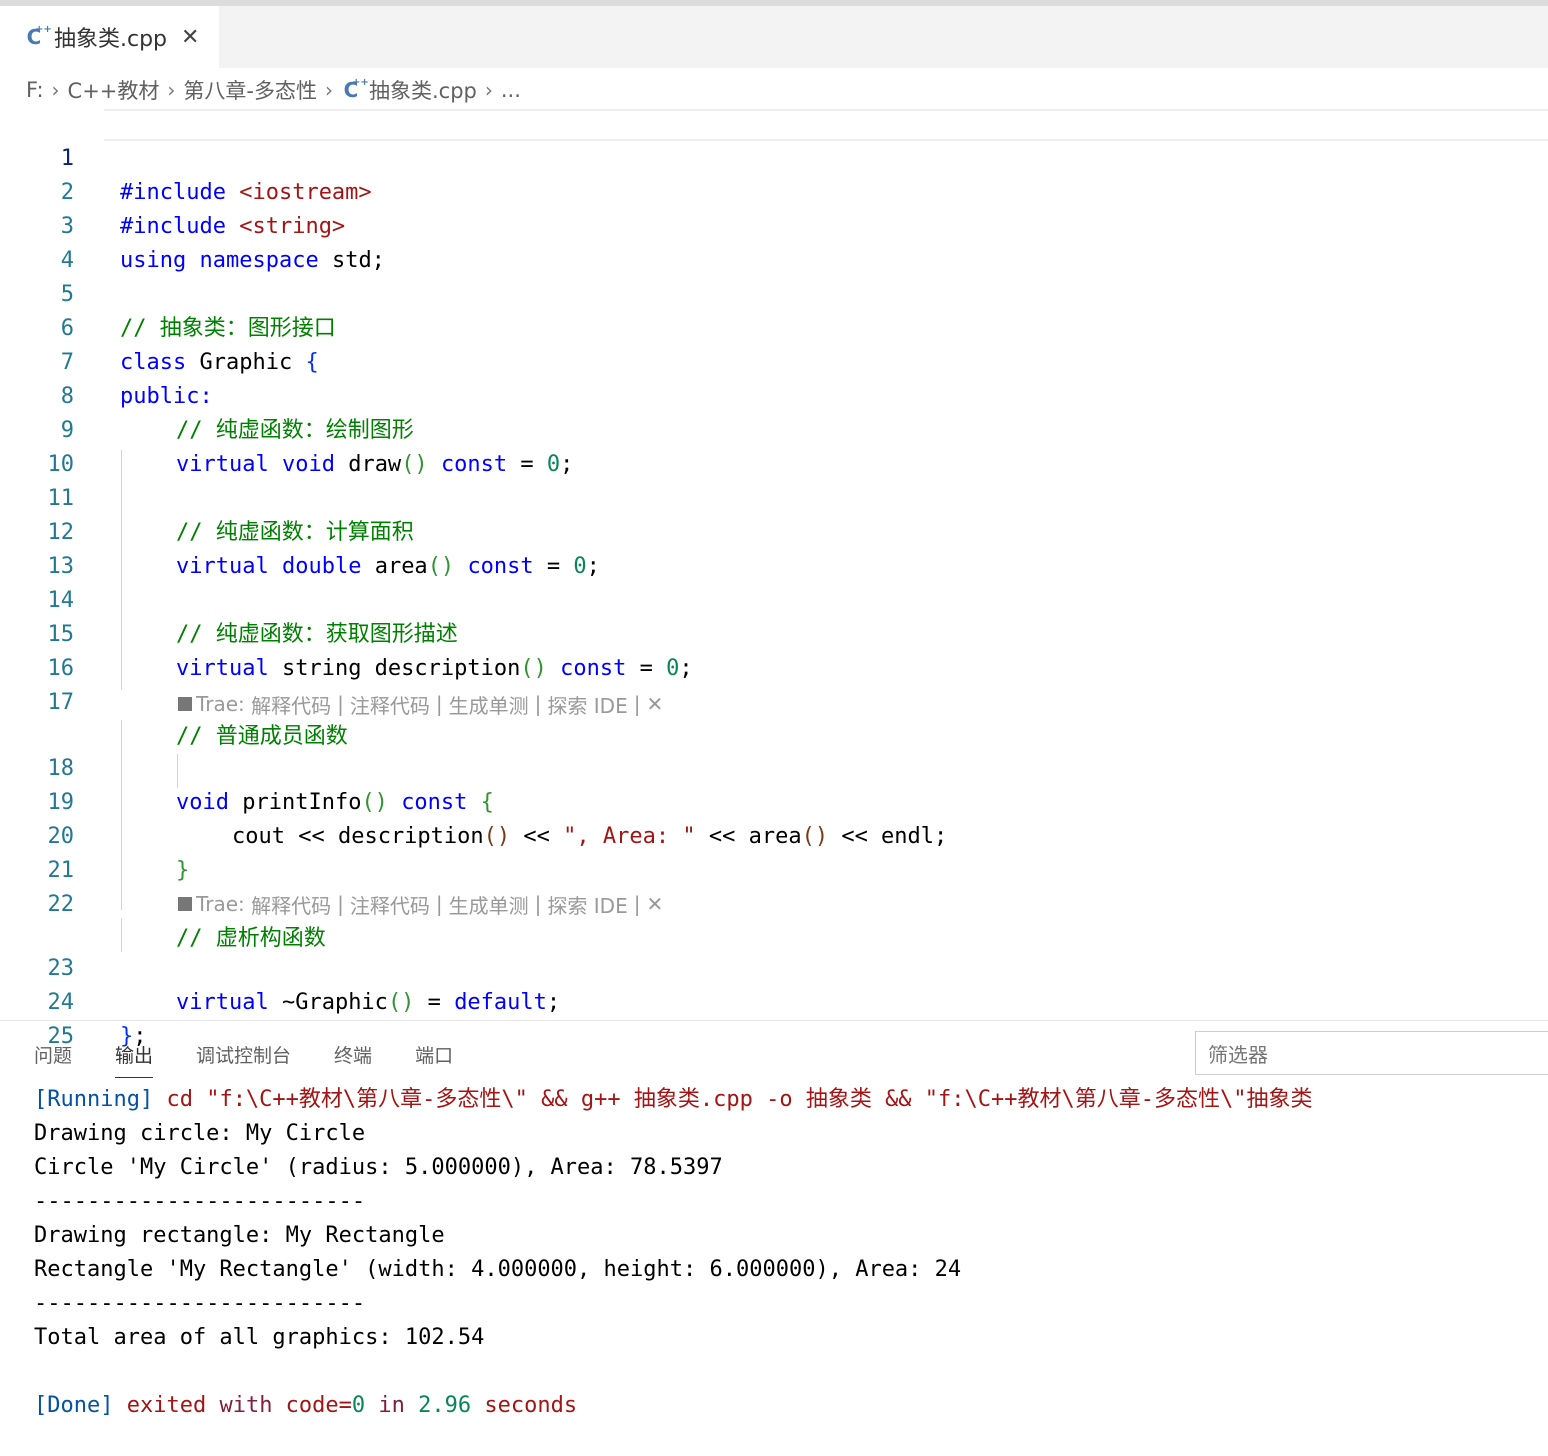 This screenshot has width=1548, height=1456. I want to click on code-line: 9 virtual void draw() const = 0;, so click(774, 428).